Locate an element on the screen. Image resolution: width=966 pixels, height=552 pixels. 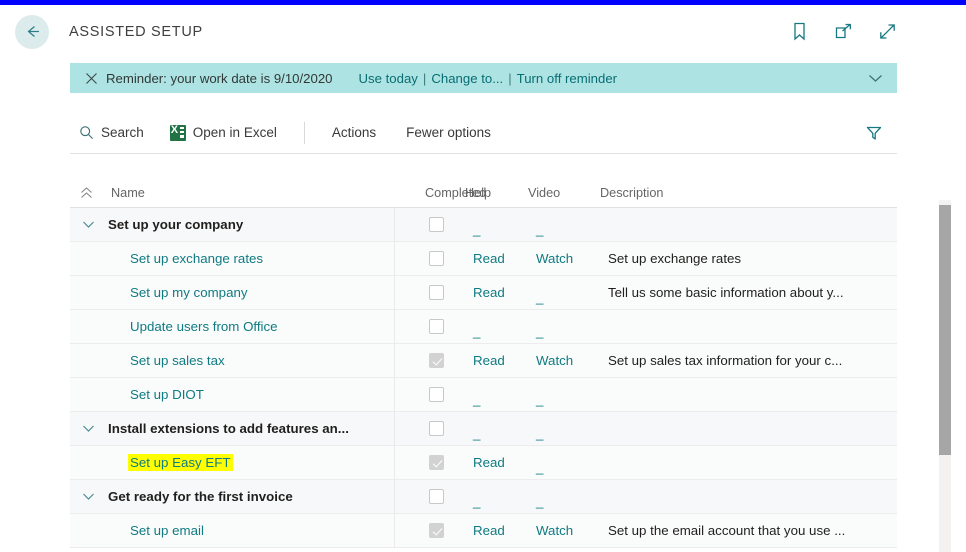
table-row: Update users from Office _ _ is located at coordinates (483, 326).